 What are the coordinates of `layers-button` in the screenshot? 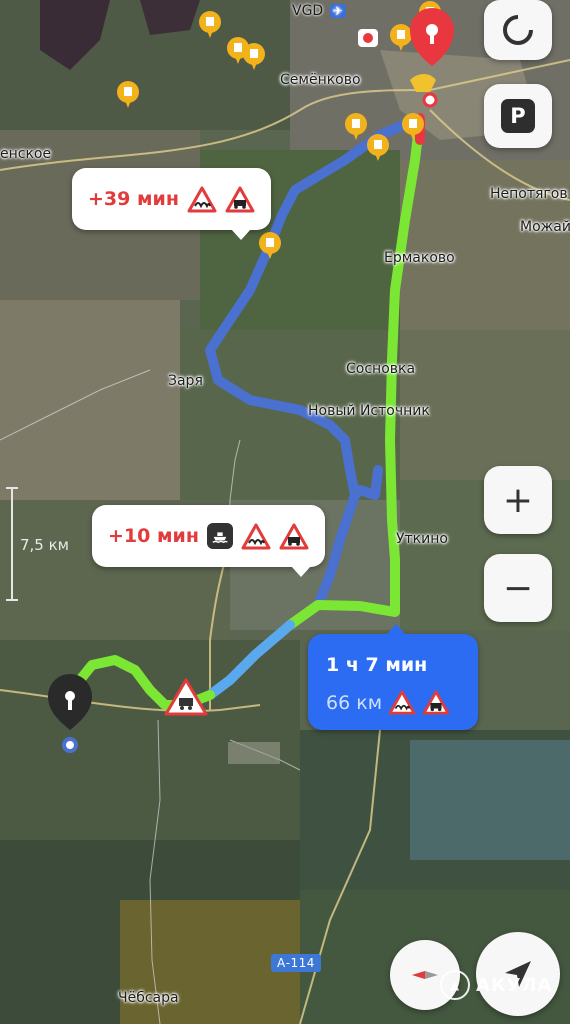 It's located at (518, 30).